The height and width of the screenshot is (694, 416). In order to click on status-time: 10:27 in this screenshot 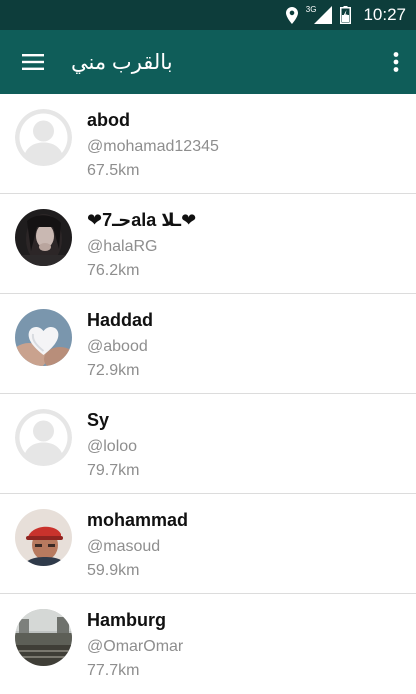, I will do `click(384, 14)`.